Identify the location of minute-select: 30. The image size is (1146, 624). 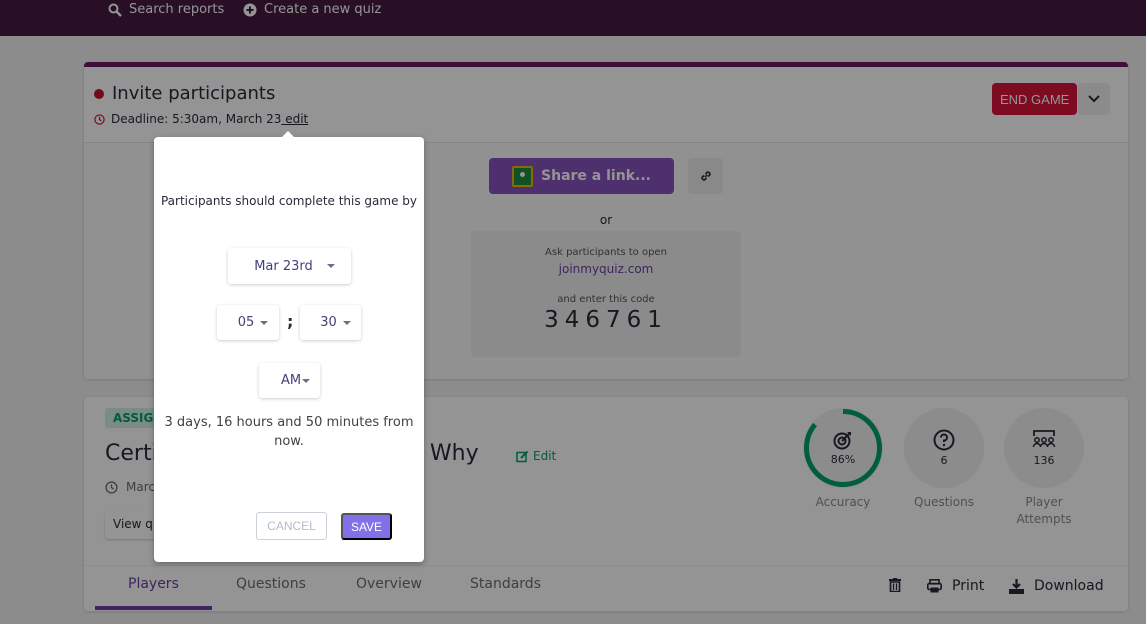
(330, 322).